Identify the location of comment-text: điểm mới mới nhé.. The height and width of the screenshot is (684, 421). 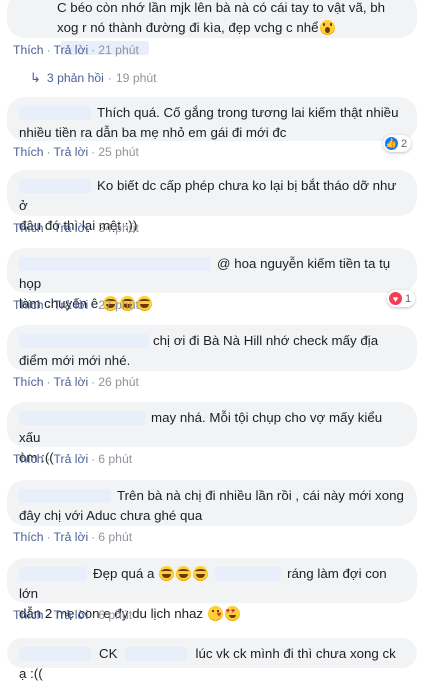
(75, 360).